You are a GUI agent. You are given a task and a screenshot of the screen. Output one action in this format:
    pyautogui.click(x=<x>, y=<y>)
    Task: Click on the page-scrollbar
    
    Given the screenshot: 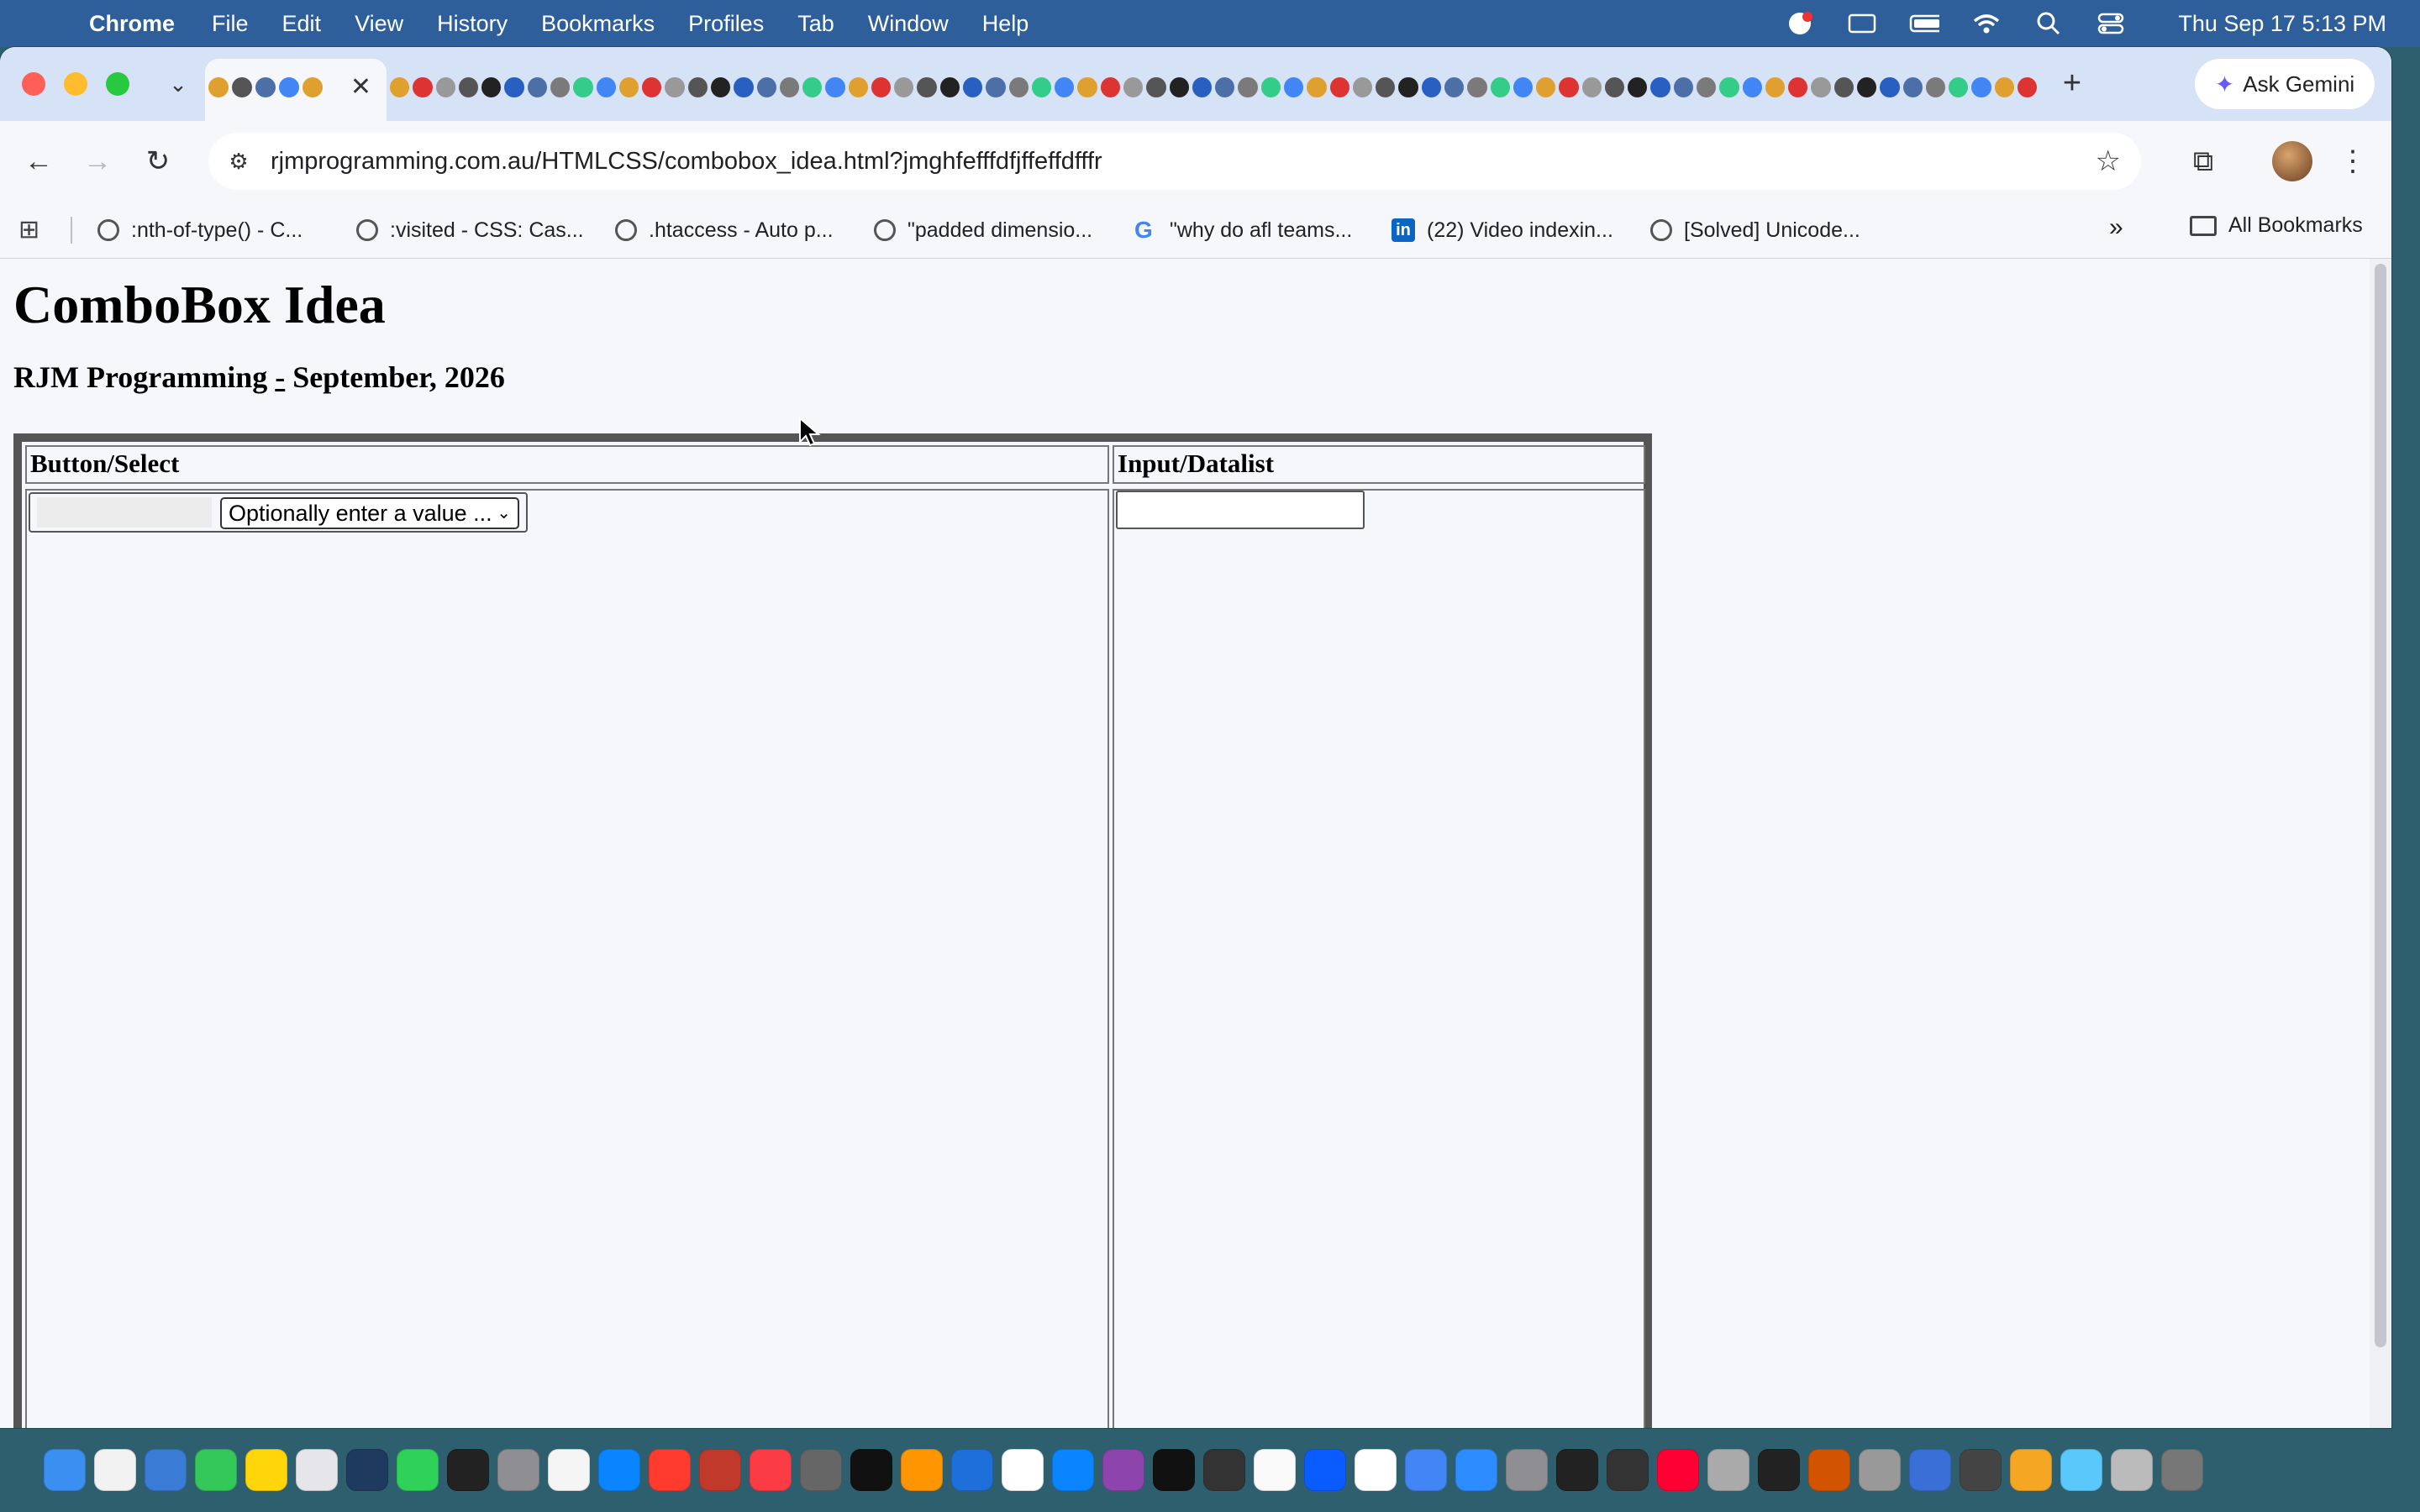 What is the action you would take?
    pyautogui.click(x=2381, y=843)
    